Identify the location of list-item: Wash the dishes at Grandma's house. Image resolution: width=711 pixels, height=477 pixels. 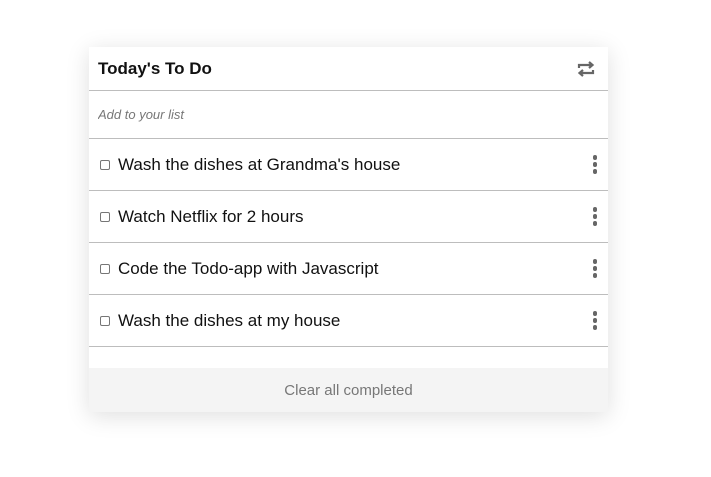
(348, 165).